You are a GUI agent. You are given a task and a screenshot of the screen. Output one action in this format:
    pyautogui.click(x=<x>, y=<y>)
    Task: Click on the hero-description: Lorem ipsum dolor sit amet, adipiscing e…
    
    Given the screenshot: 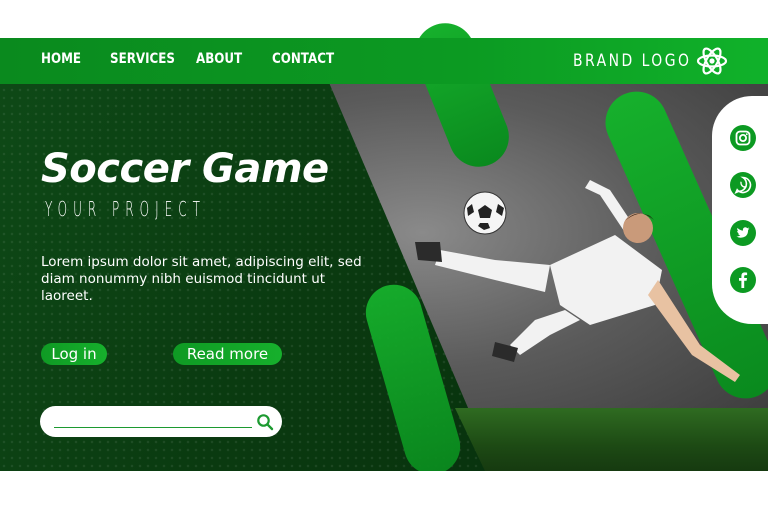 What is the action you would take?
    pyautogui.click(x=201, y=279)
    